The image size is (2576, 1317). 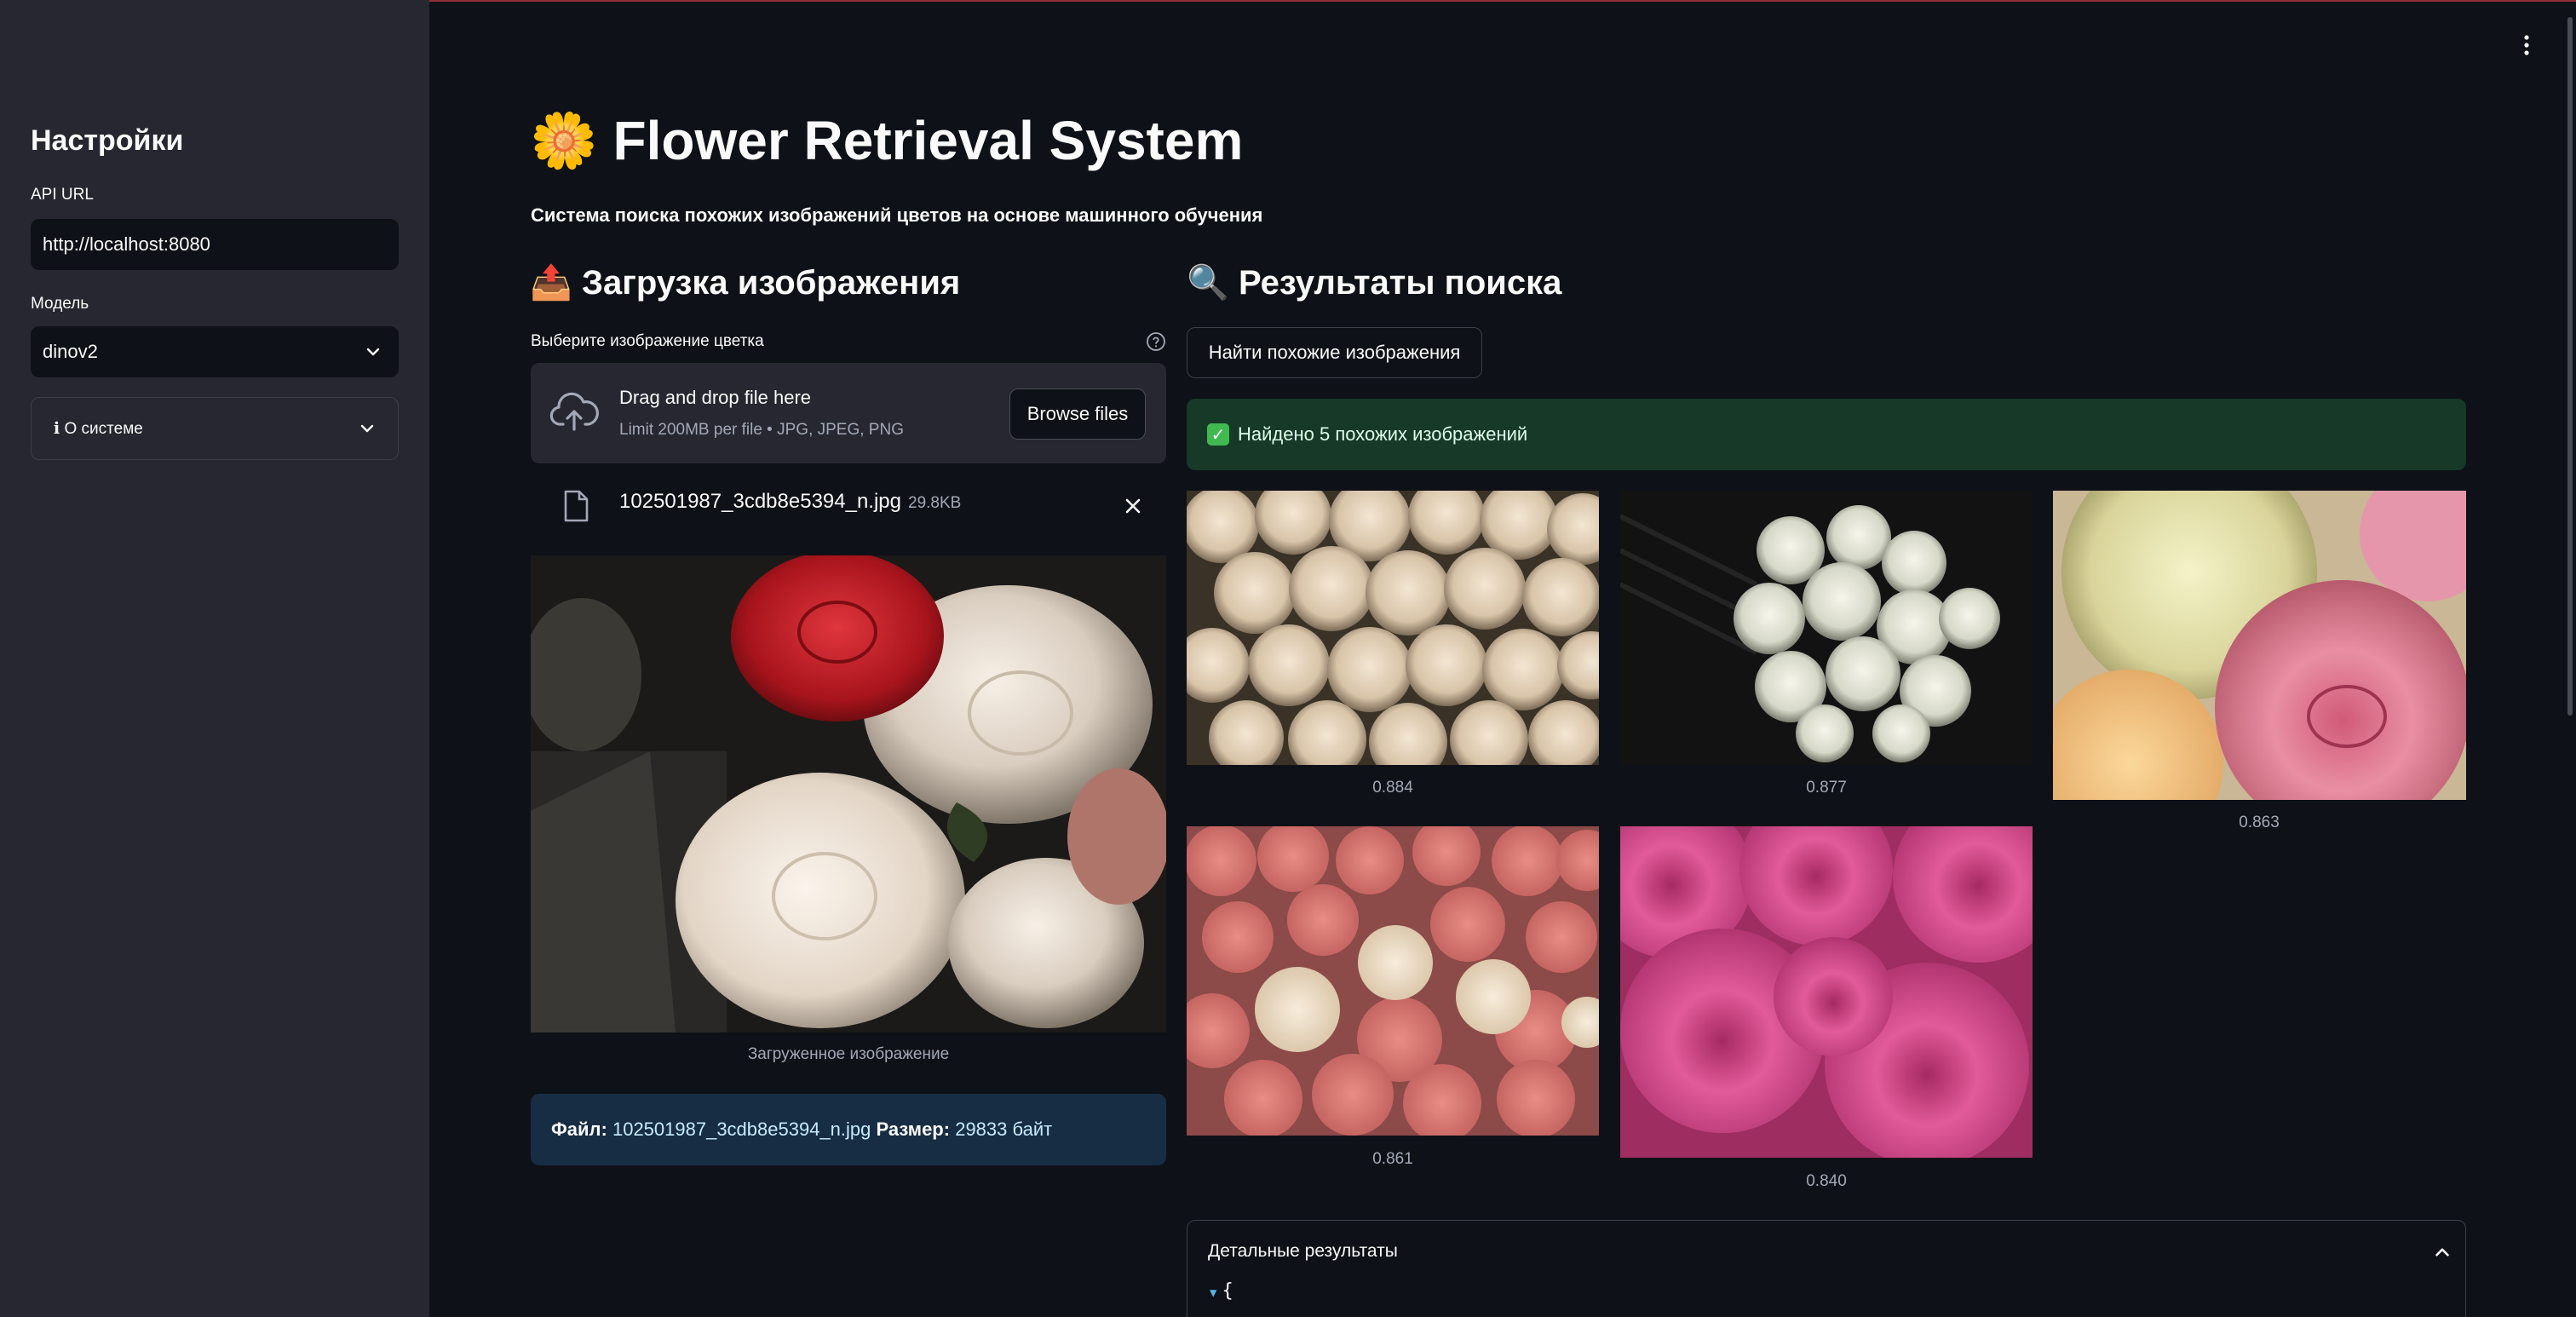 I want to click on browse-files-button: Browse files, so click(x=1078, y=414).